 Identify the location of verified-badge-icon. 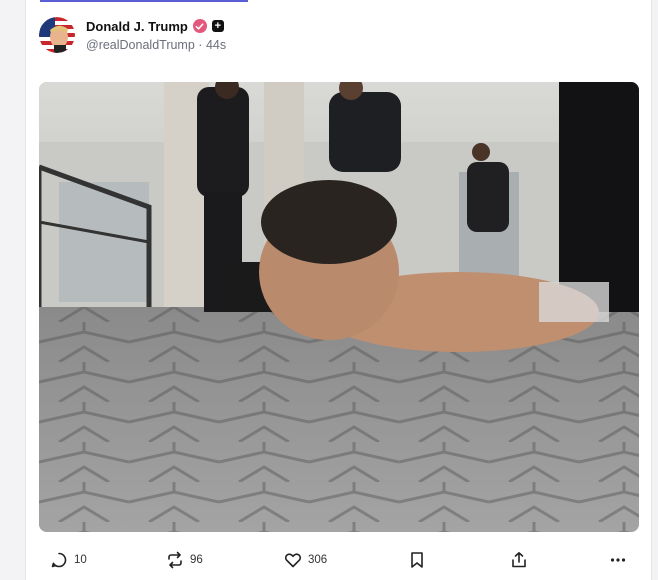
(199, 26).